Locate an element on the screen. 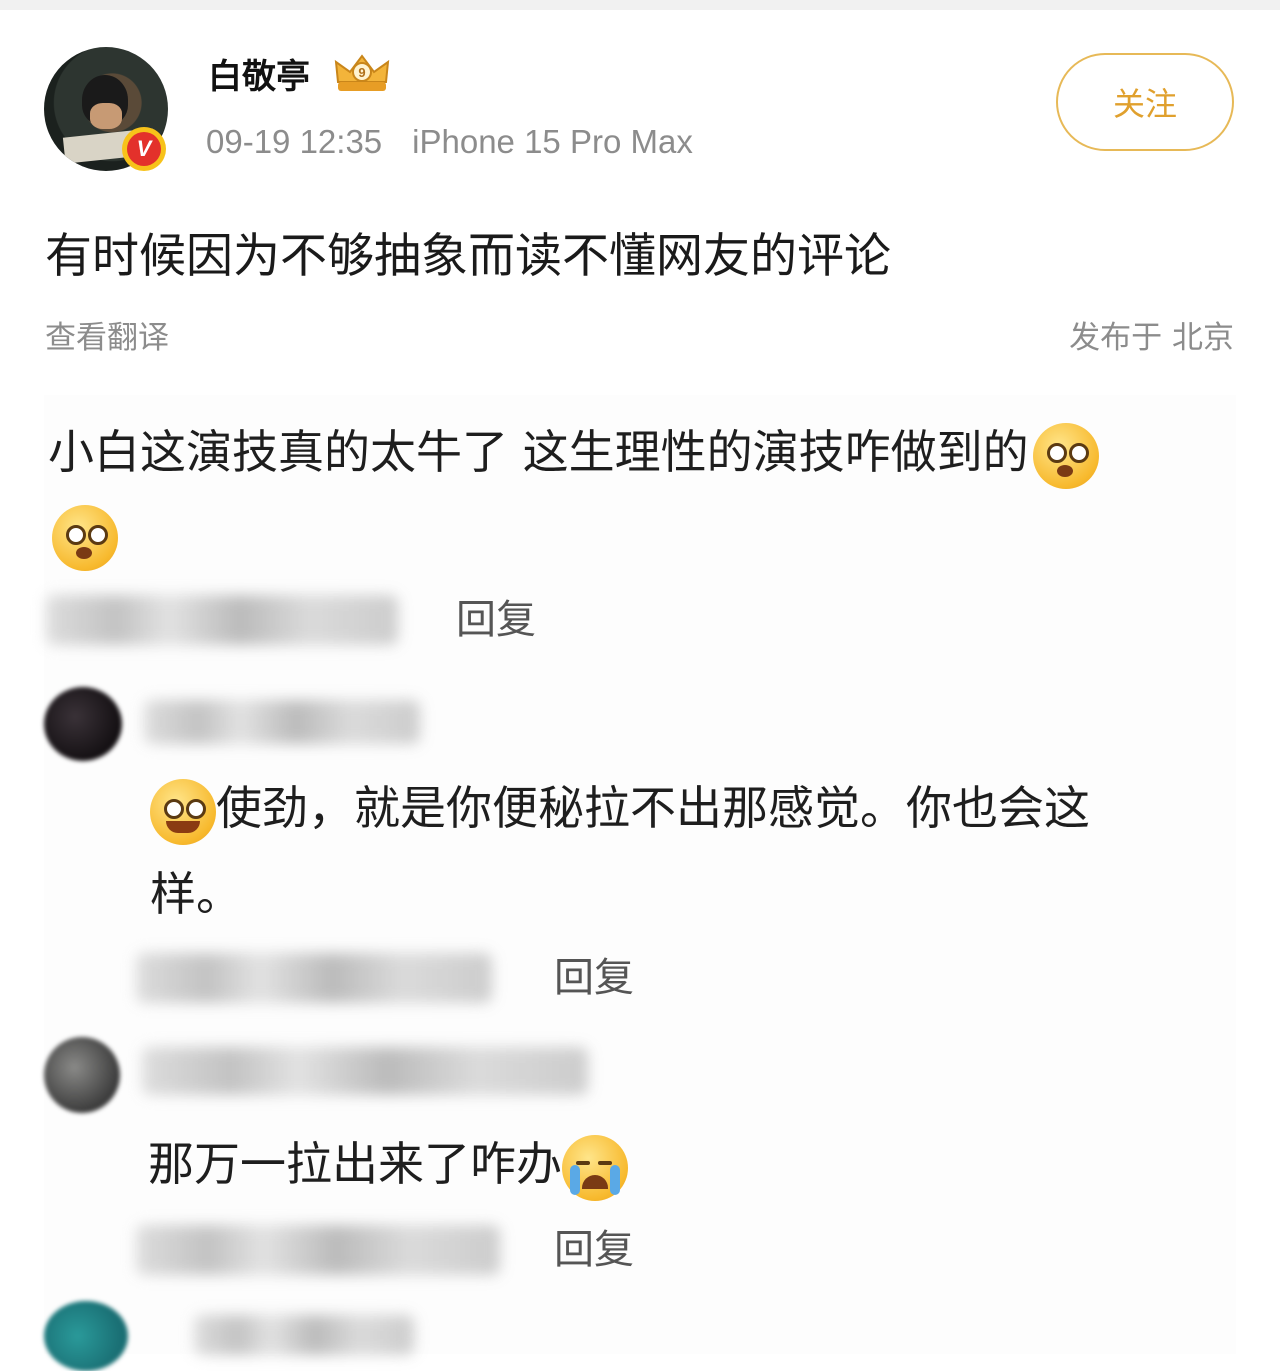  second-reply-text: 那万一拉出来了咋办 is located at coordinates (355, 1164).